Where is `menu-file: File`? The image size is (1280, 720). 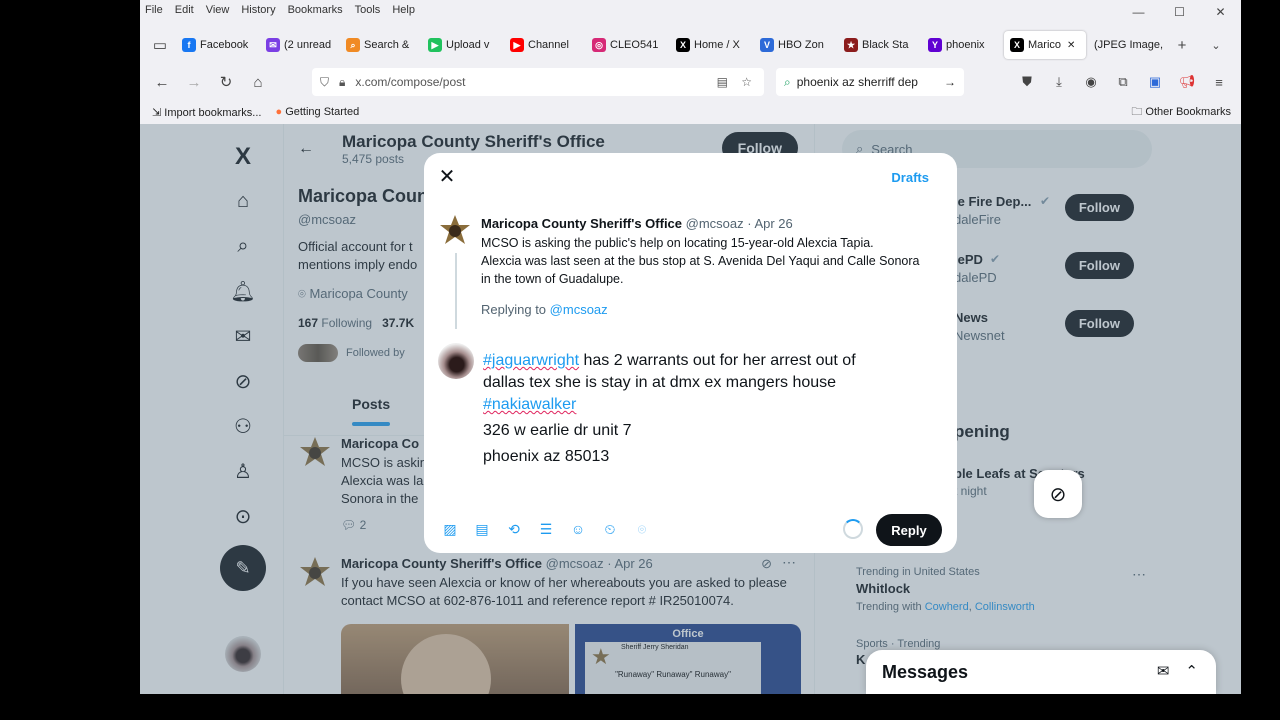 menu-file: File is located at coordinates (154, 10).